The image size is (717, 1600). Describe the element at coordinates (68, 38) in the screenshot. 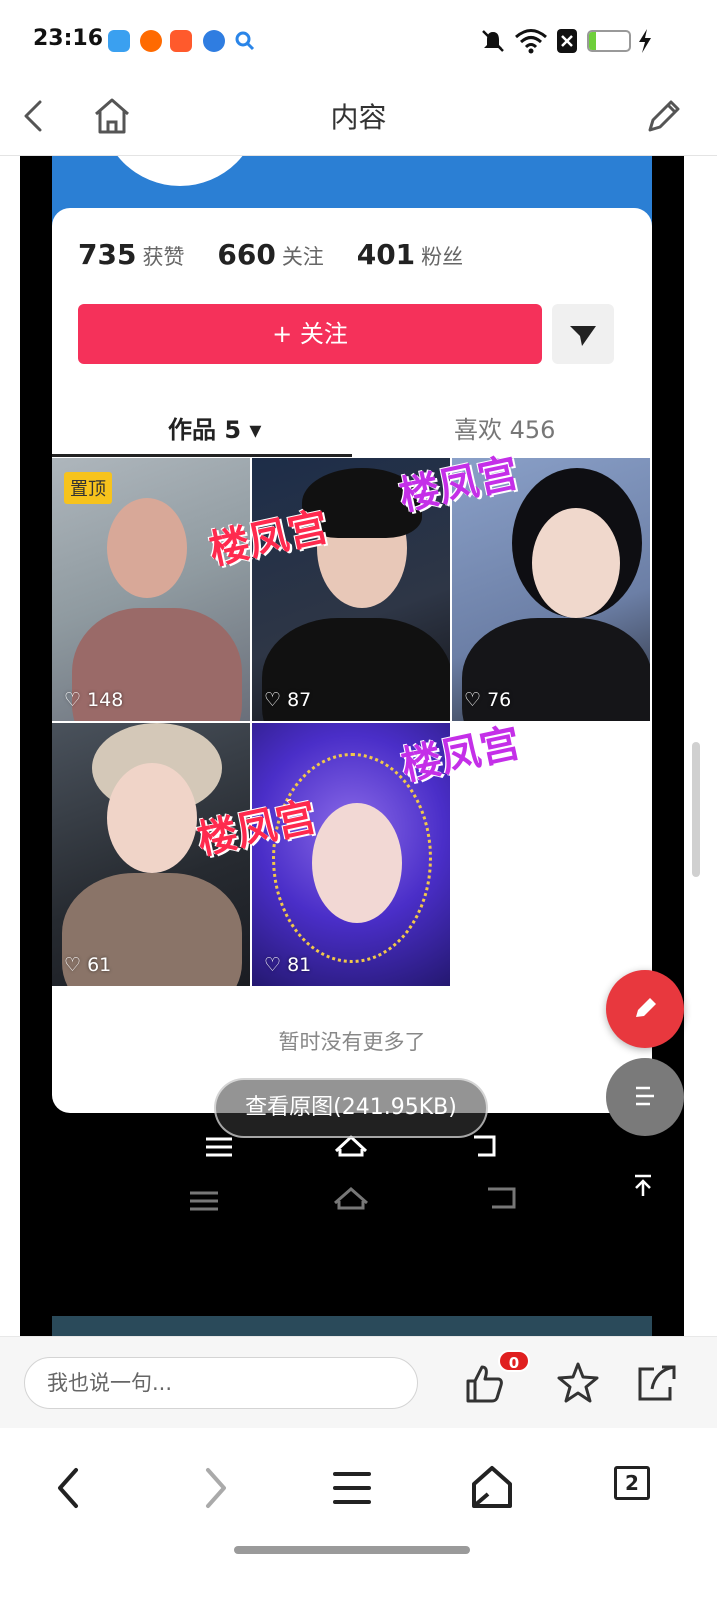

I see `status-time: 23:16` at that location.